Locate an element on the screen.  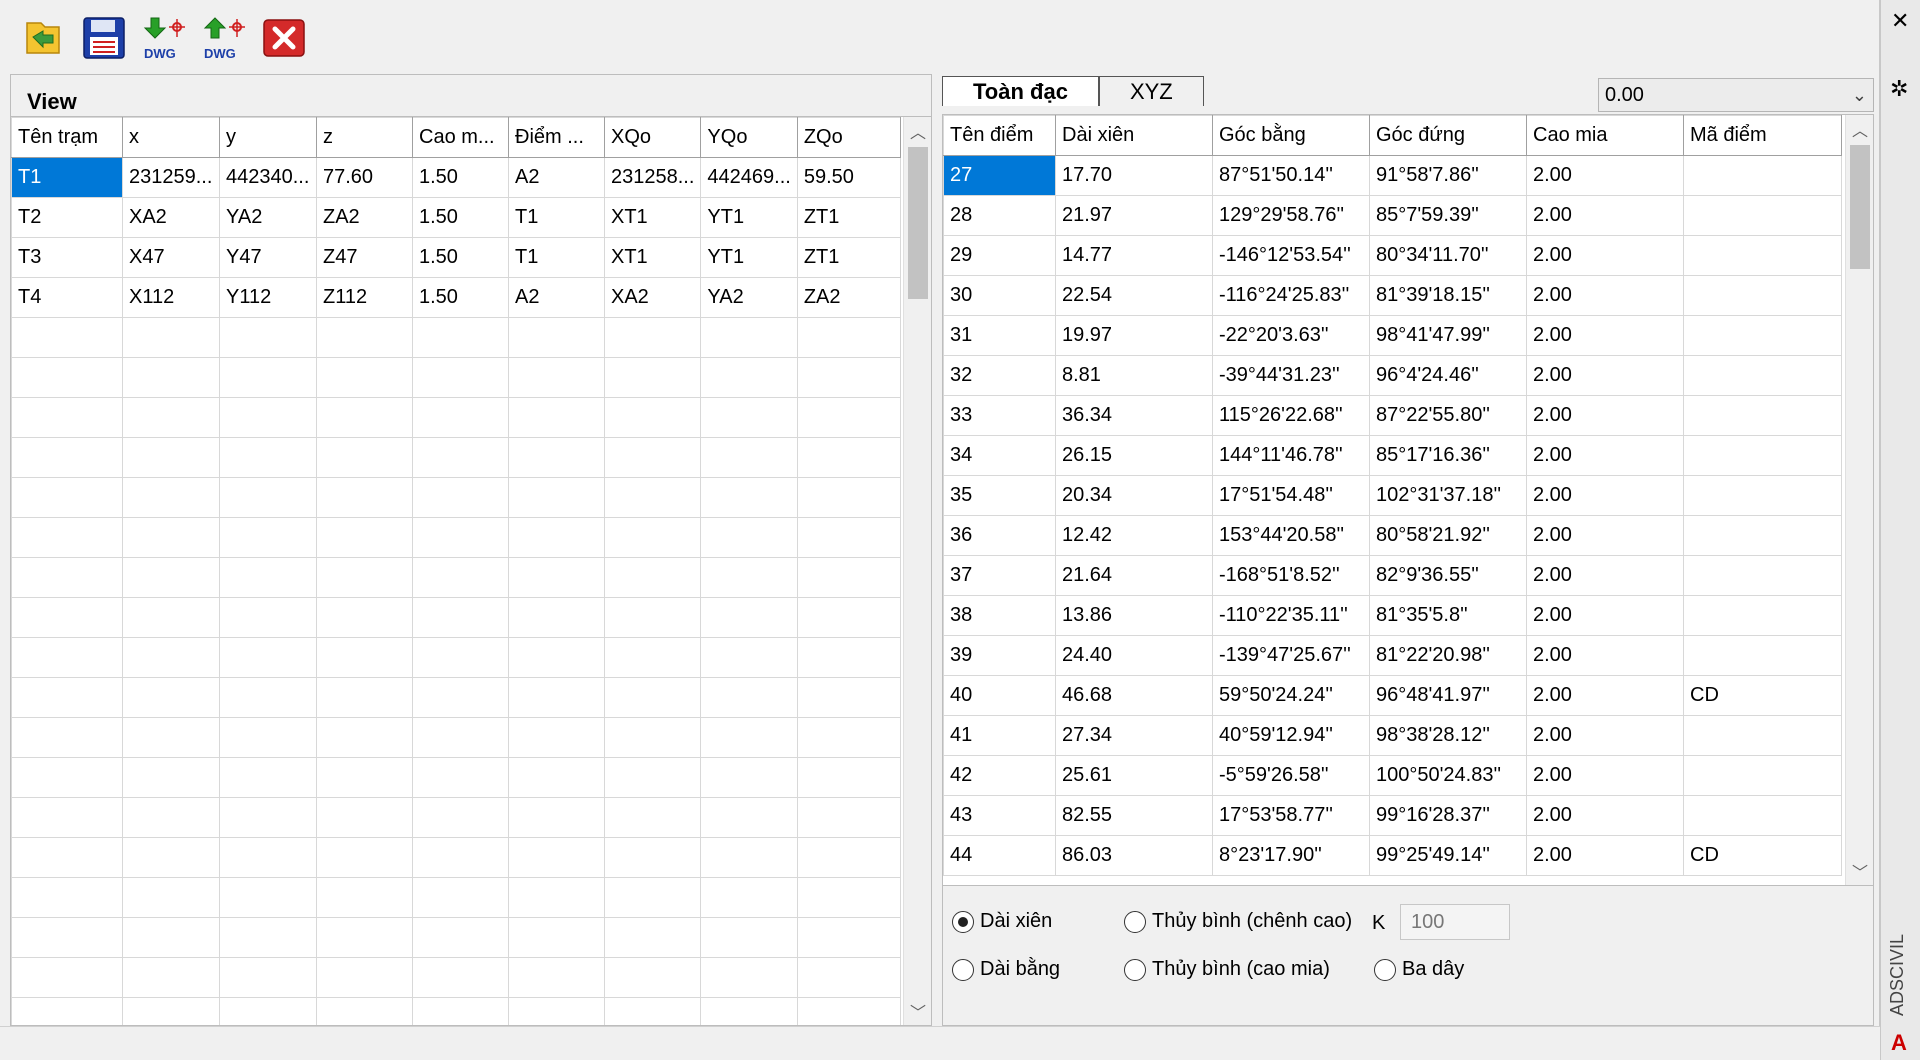
table-cell: X112 is located at coordinates (171, 297).